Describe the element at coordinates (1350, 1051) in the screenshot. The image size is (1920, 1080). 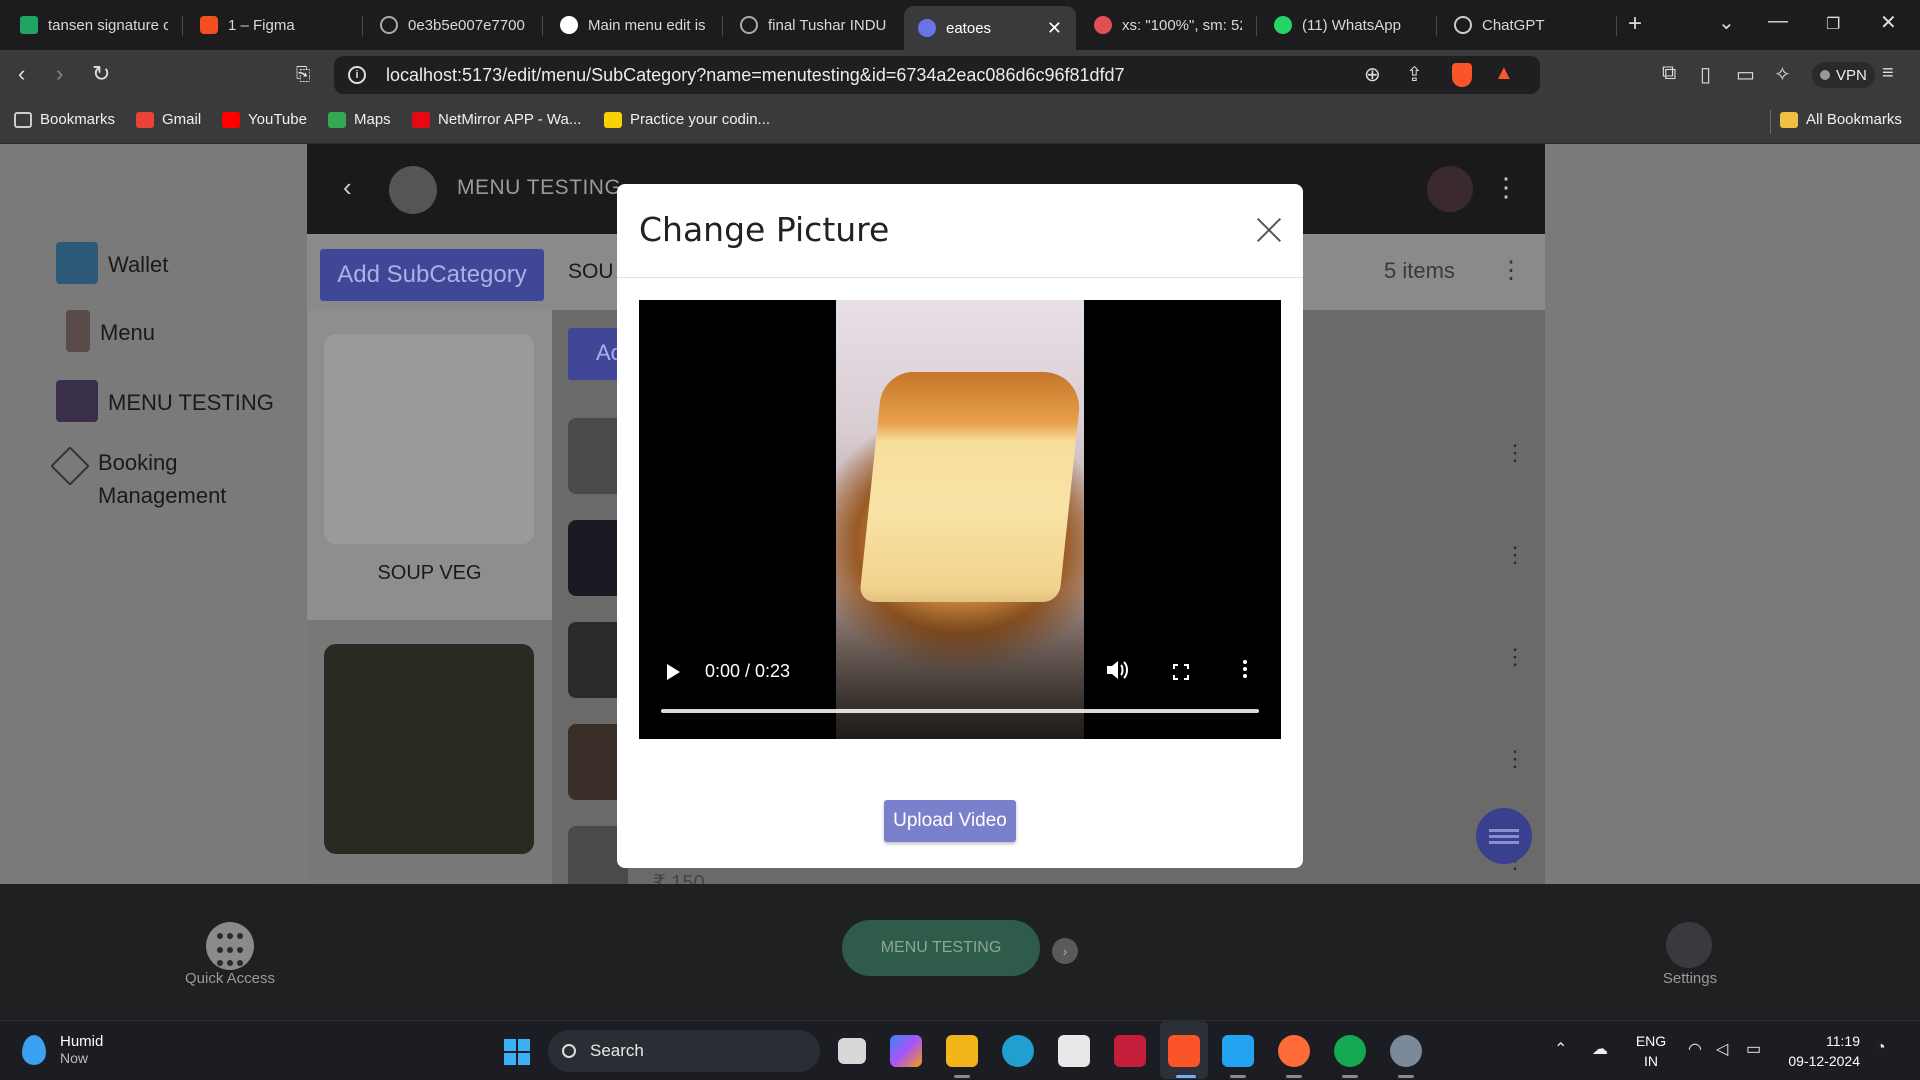
I see `mongodb-compass-icon` at that location.